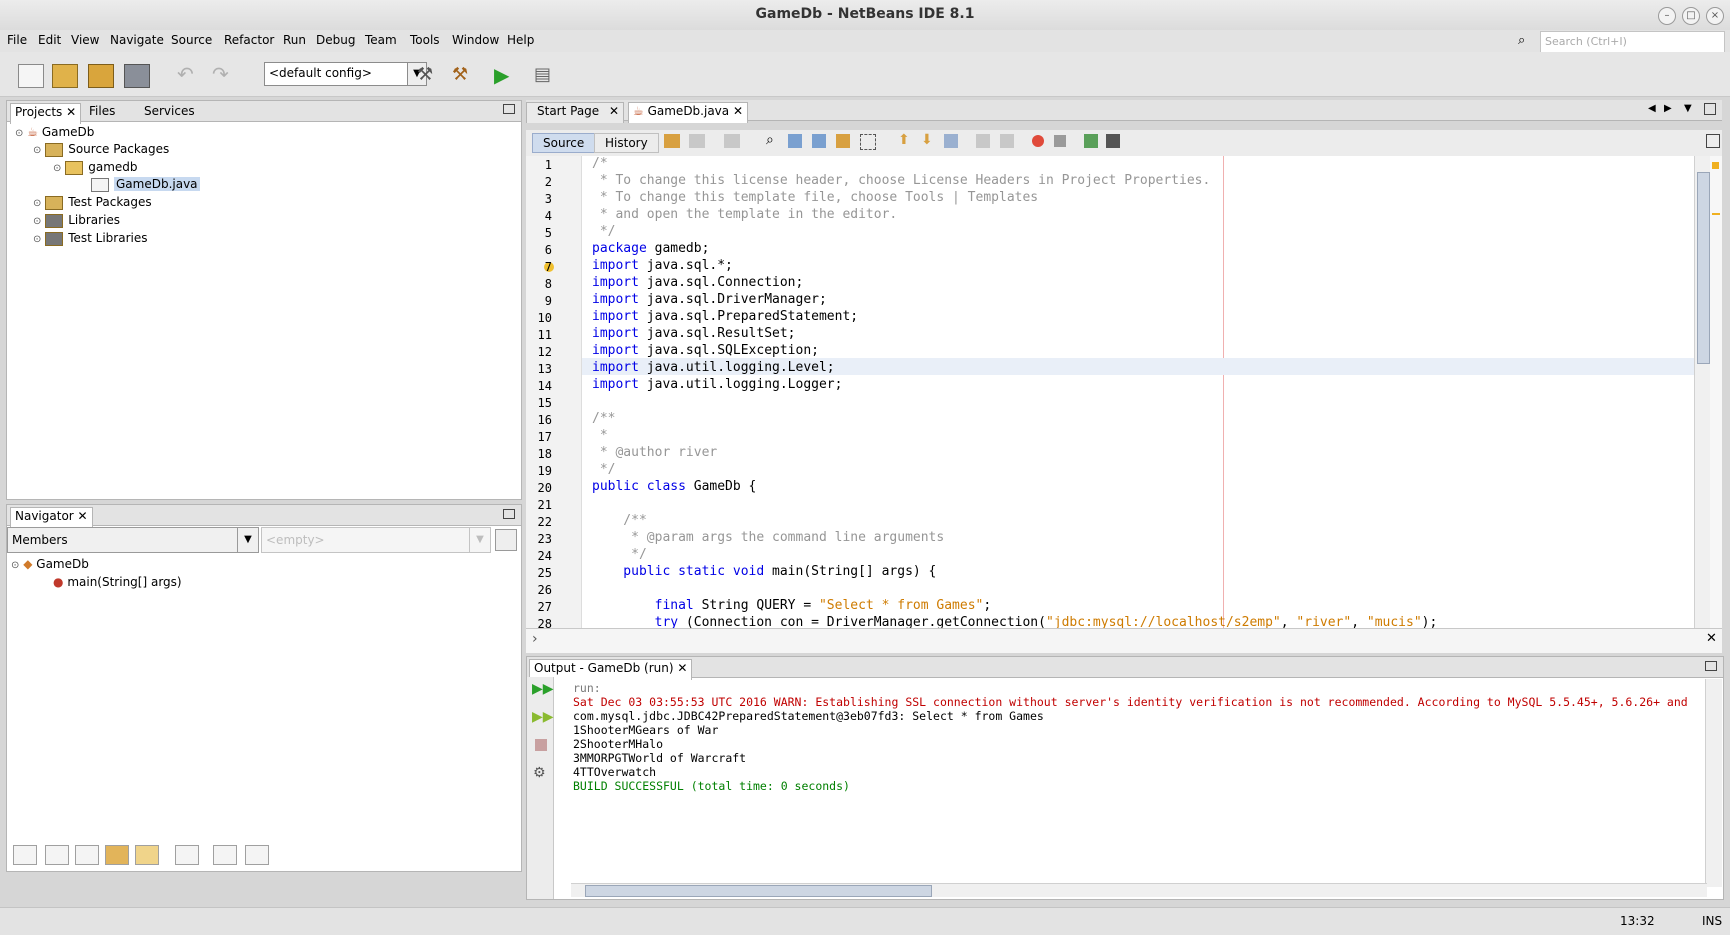  I want to click on tab-start-page: Start Page ✕, so click(575, 112).